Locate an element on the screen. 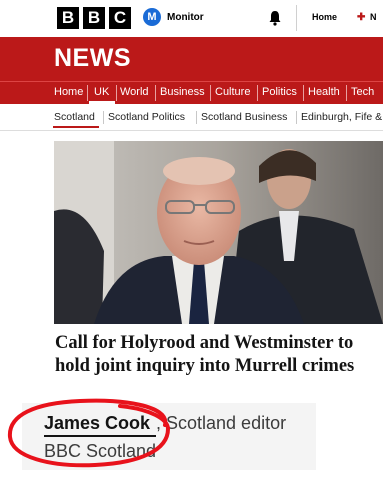 Image resolution: width=383 pixels, height=483 pixels. top-bar: B B C M Monitor Home ✚ N is located at coordinates (191, 18).